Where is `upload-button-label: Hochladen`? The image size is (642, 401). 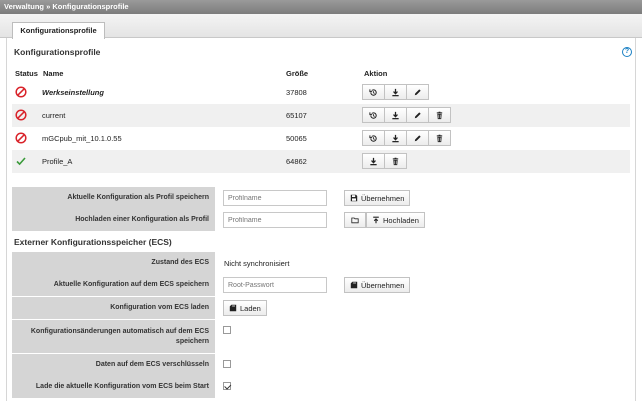 upload-button-label: Hochladen is located at coordinates (401, 220).